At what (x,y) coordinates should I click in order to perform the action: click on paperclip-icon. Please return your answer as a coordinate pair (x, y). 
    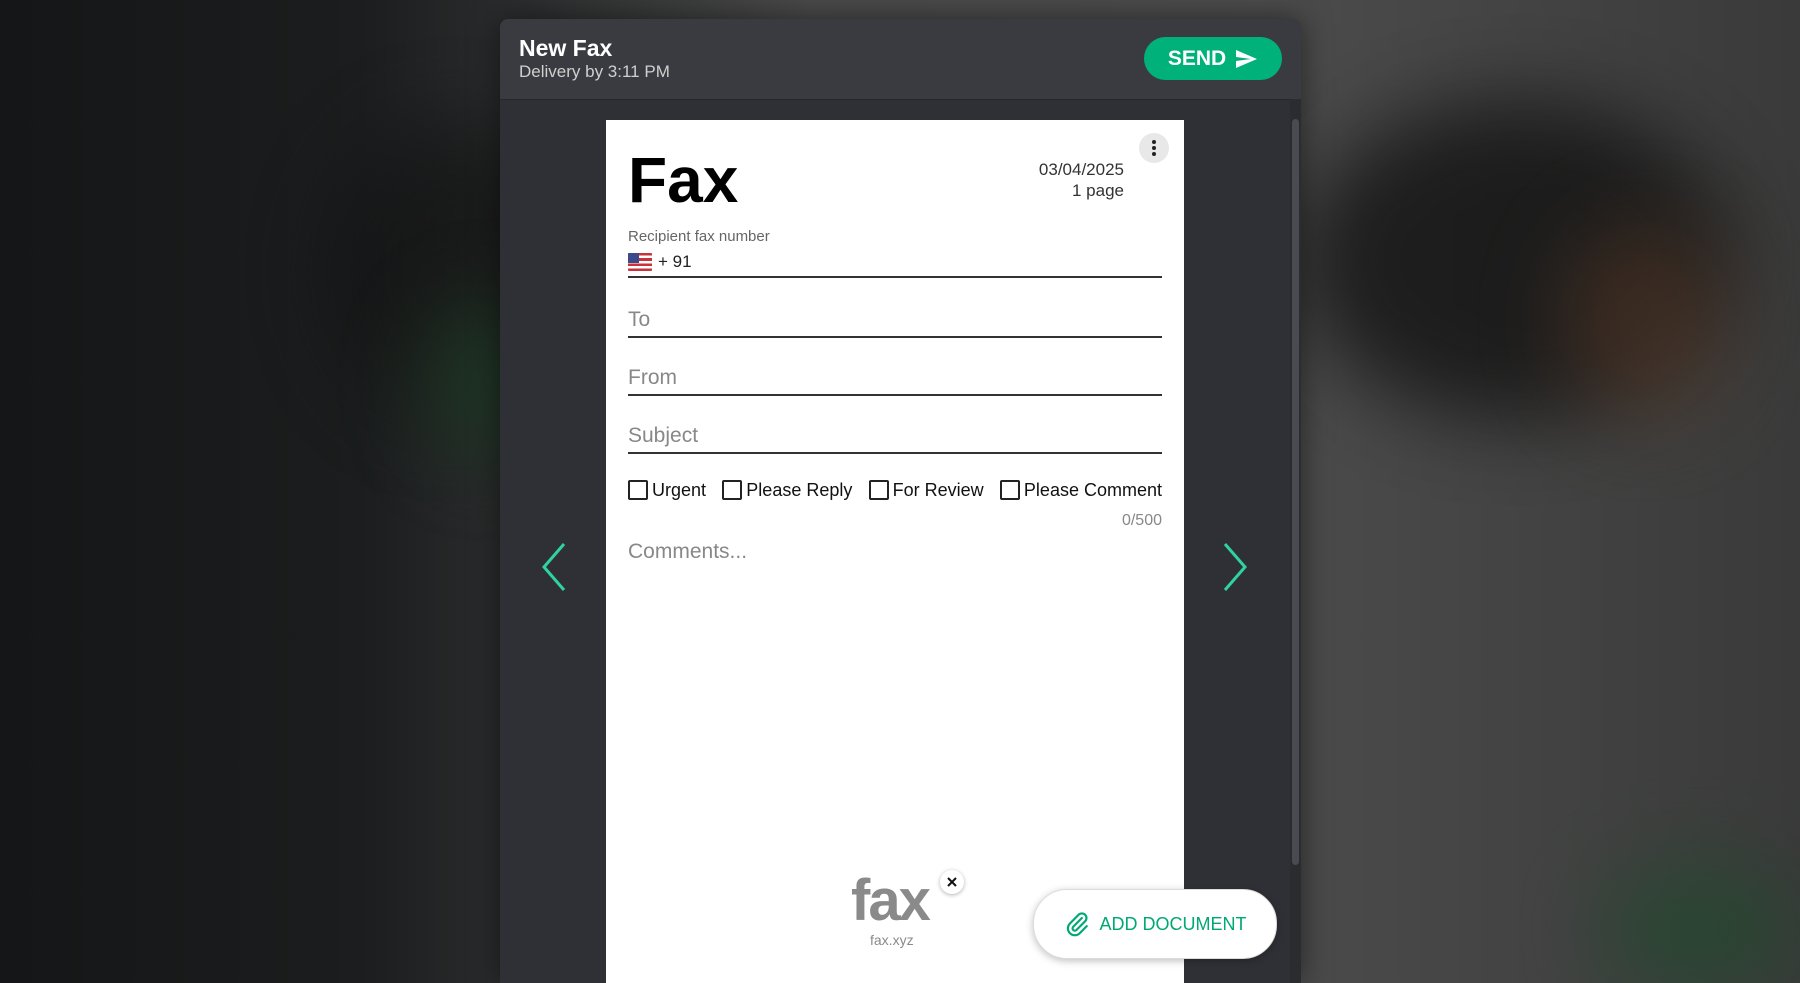
    Looking at the image, I should click on (1077, 924).